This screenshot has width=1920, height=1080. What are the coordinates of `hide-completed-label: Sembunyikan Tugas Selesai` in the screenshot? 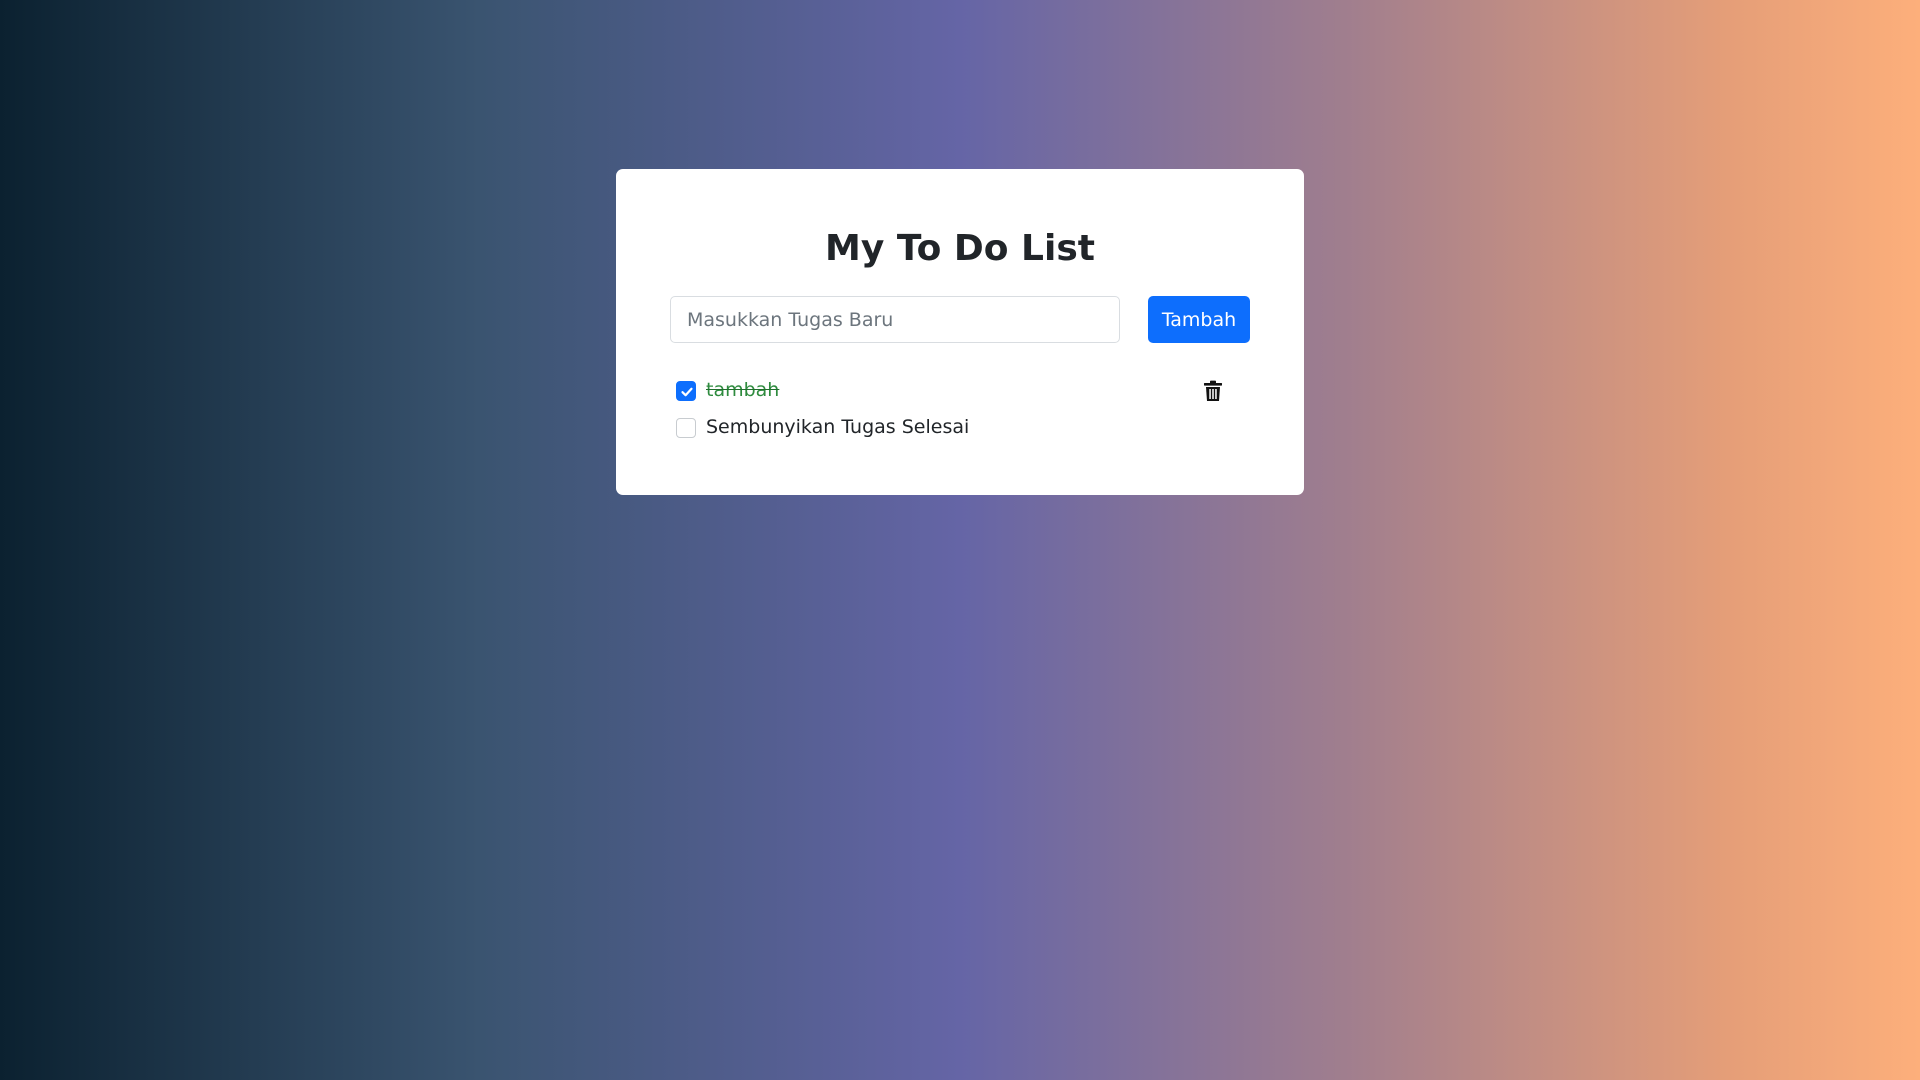 It's located at (837, 427).